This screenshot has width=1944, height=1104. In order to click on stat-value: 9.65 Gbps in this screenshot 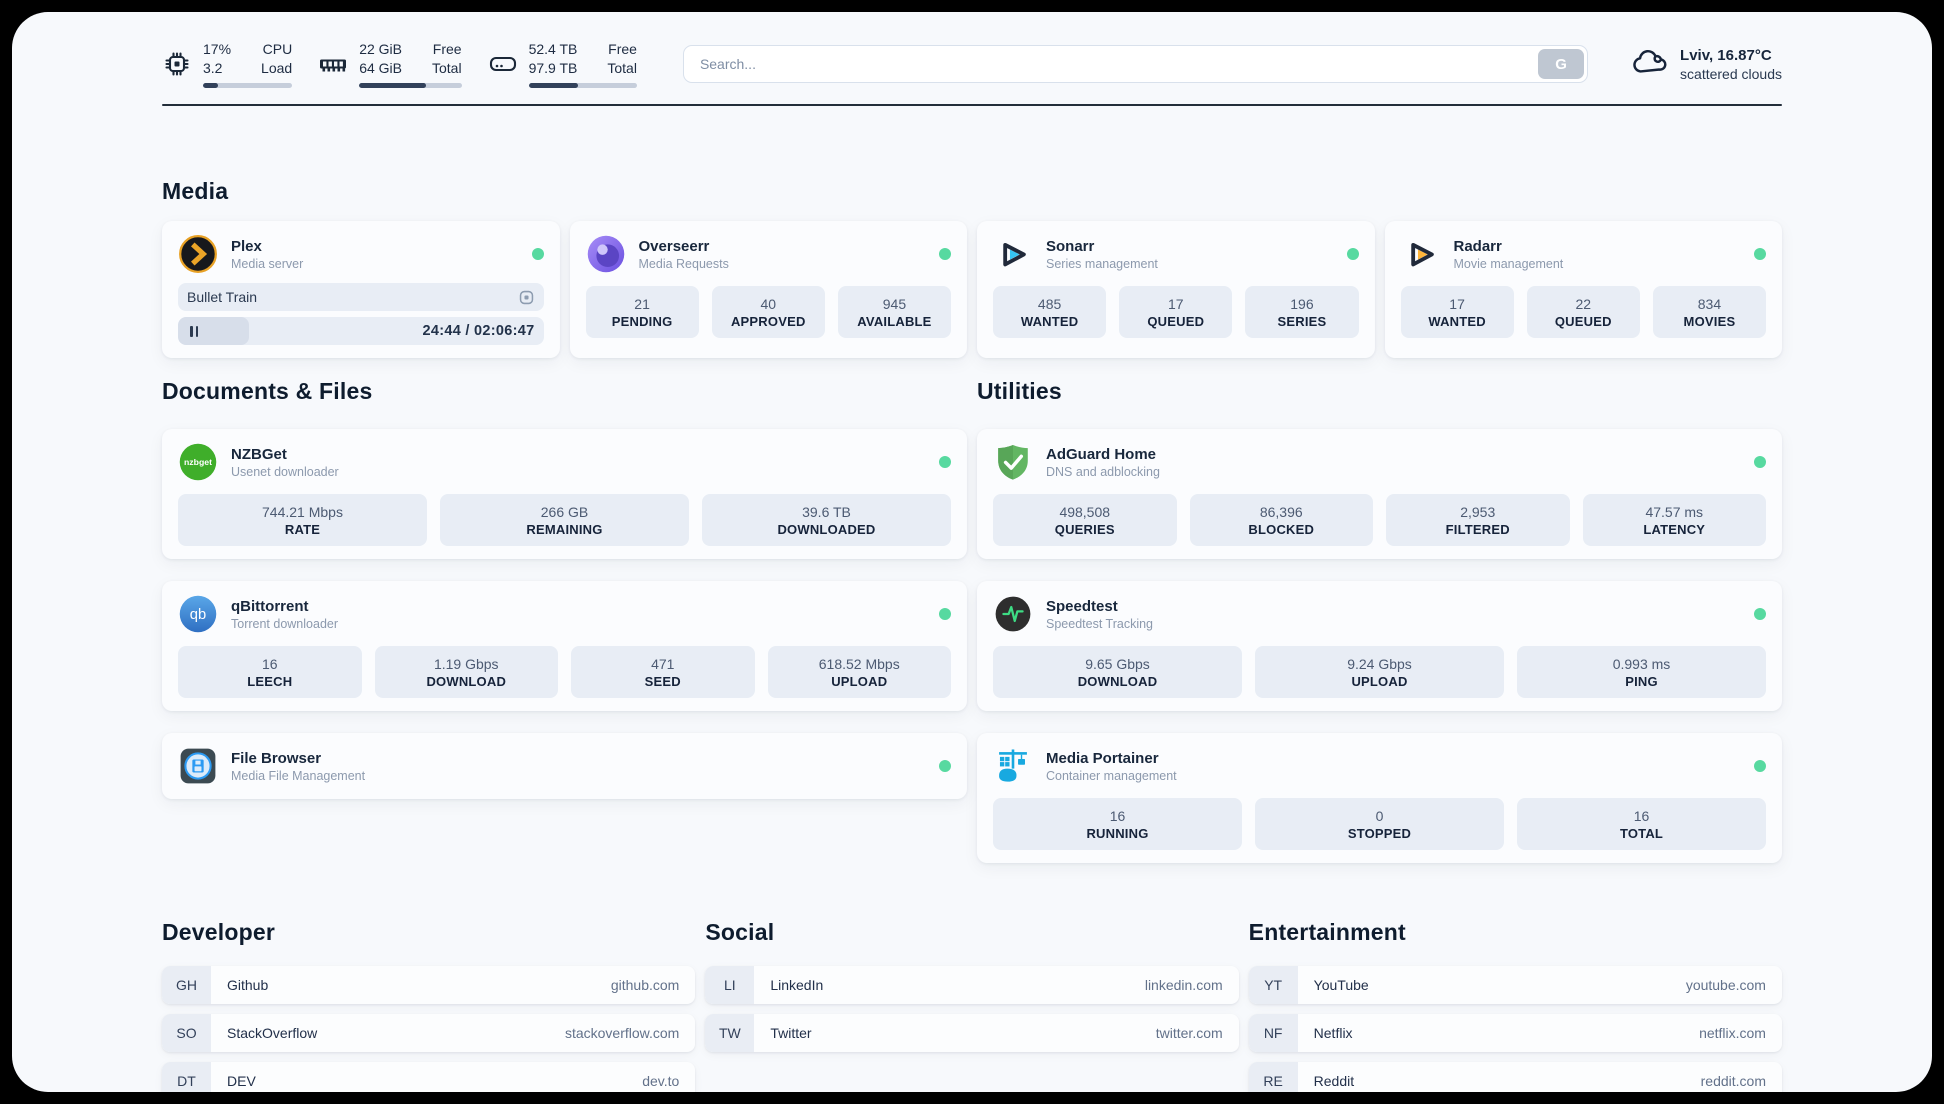, I will do `click(1117, 663)`.